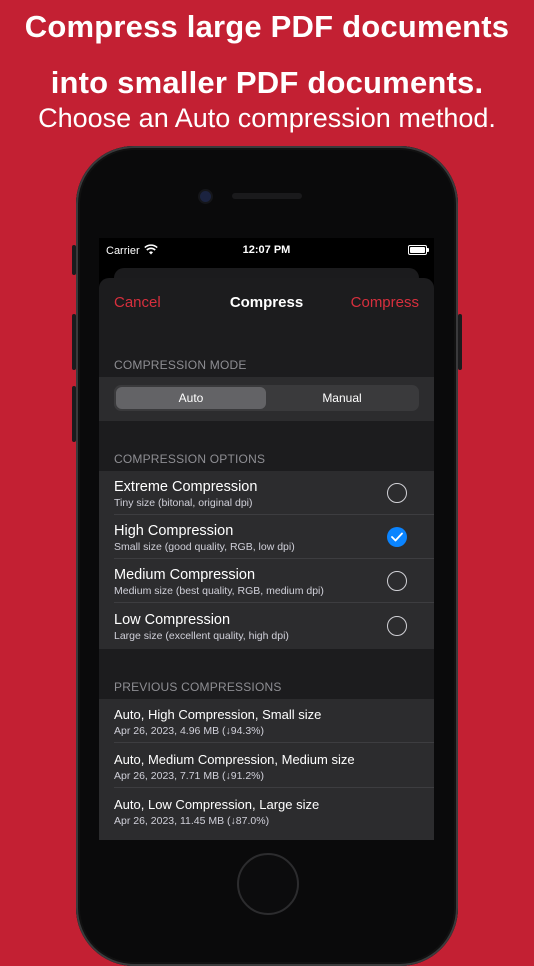 This screenshot has height=966, width=534. What do you see at coordinates (267, 26) in the screenshot?
I see `promo-headline-line1: Compress large PDF documents` at bounding box center [267, 26].